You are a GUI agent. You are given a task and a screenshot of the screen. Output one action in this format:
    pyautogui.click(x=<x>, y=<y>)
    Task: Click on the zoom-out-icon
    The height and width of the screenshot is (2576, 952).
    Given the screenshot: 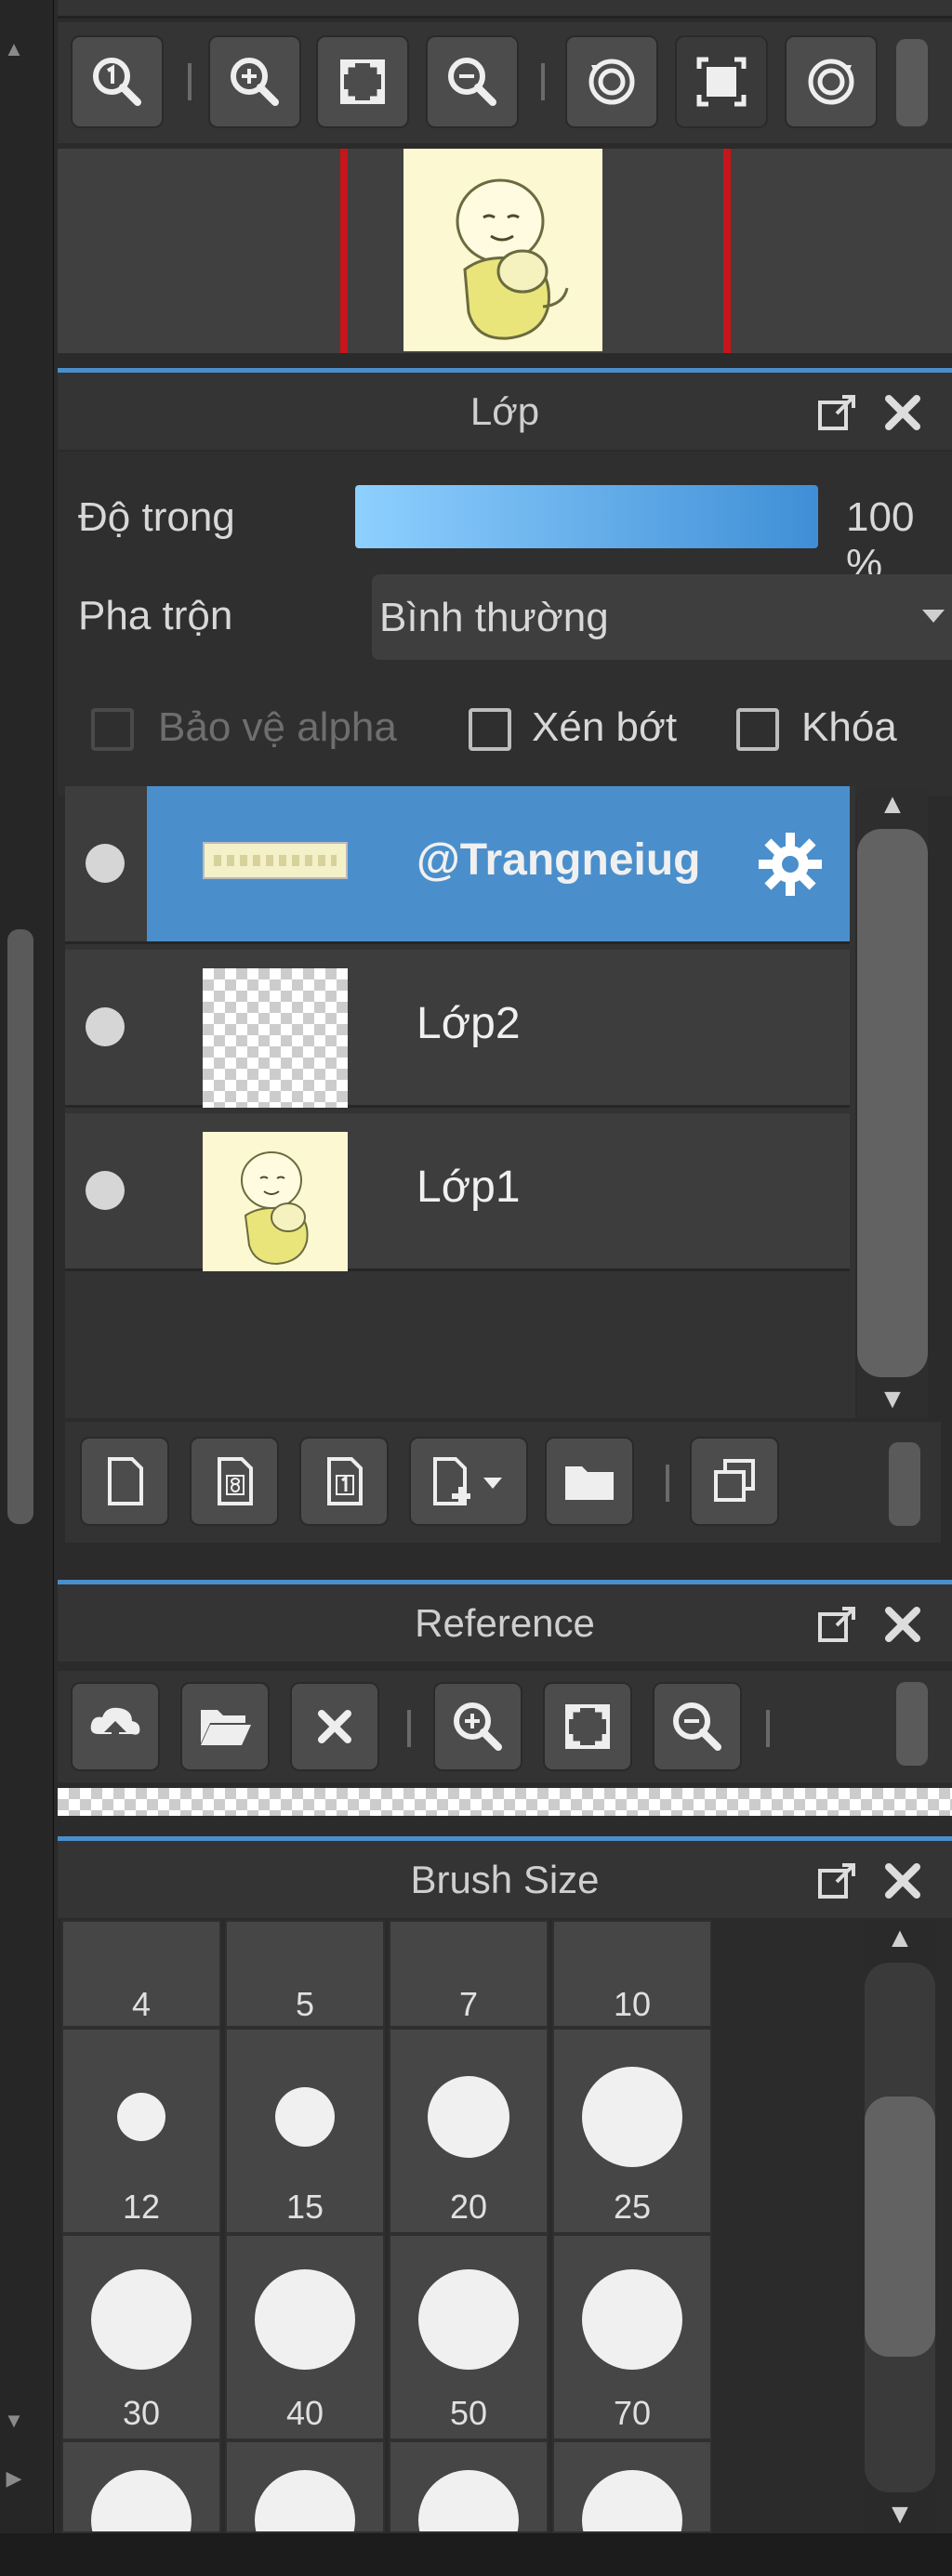 What is the action you would take?
    pyautogui.click(x=472, y=82)
    